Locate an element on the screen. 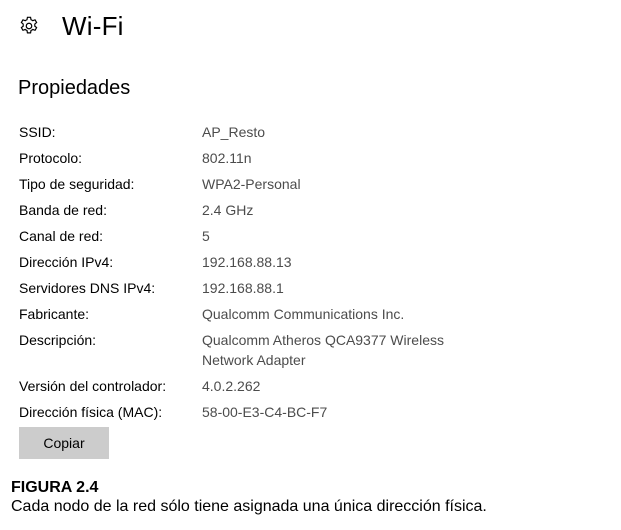  property-row-ssid: SSID: AP_Resto is located at coordinates (314, 132).